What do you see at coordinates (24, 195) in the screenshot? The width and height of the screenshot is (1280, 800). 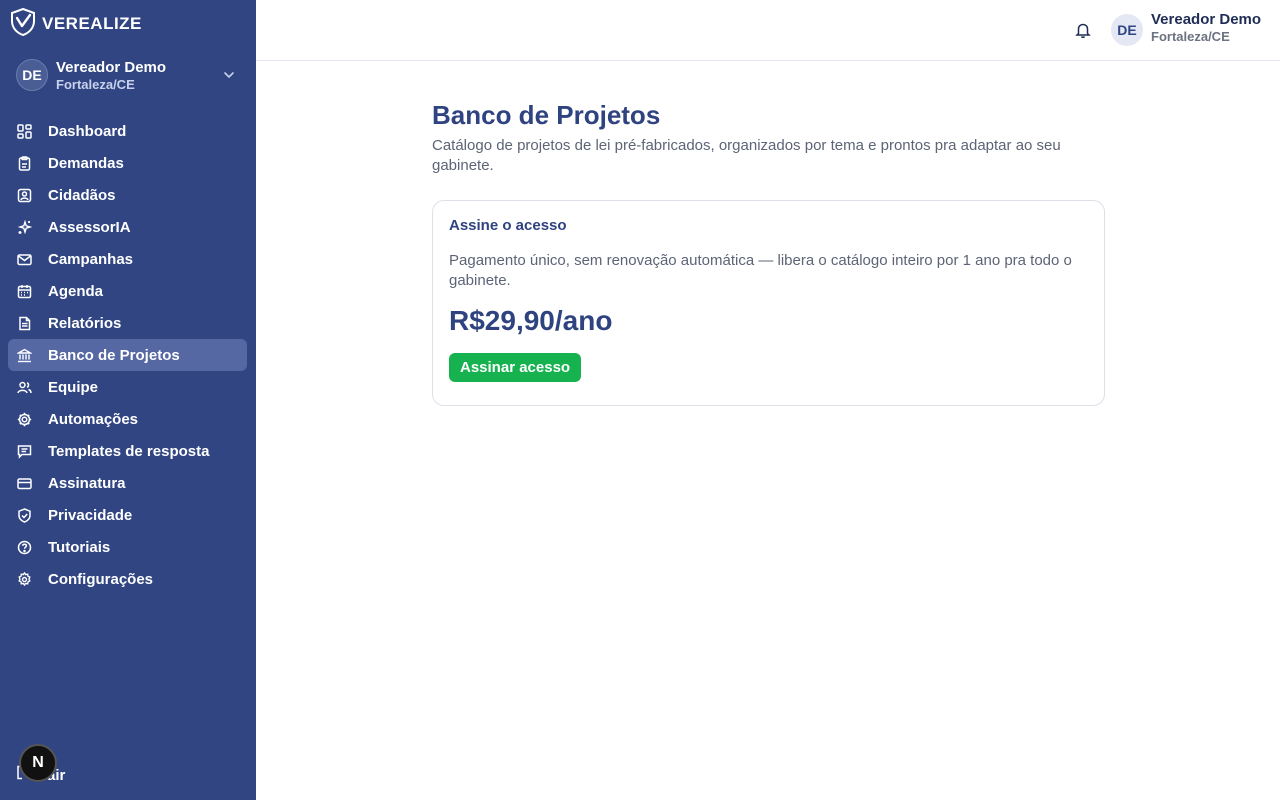 I see `contact-icon` at bounding box center [24, 195].